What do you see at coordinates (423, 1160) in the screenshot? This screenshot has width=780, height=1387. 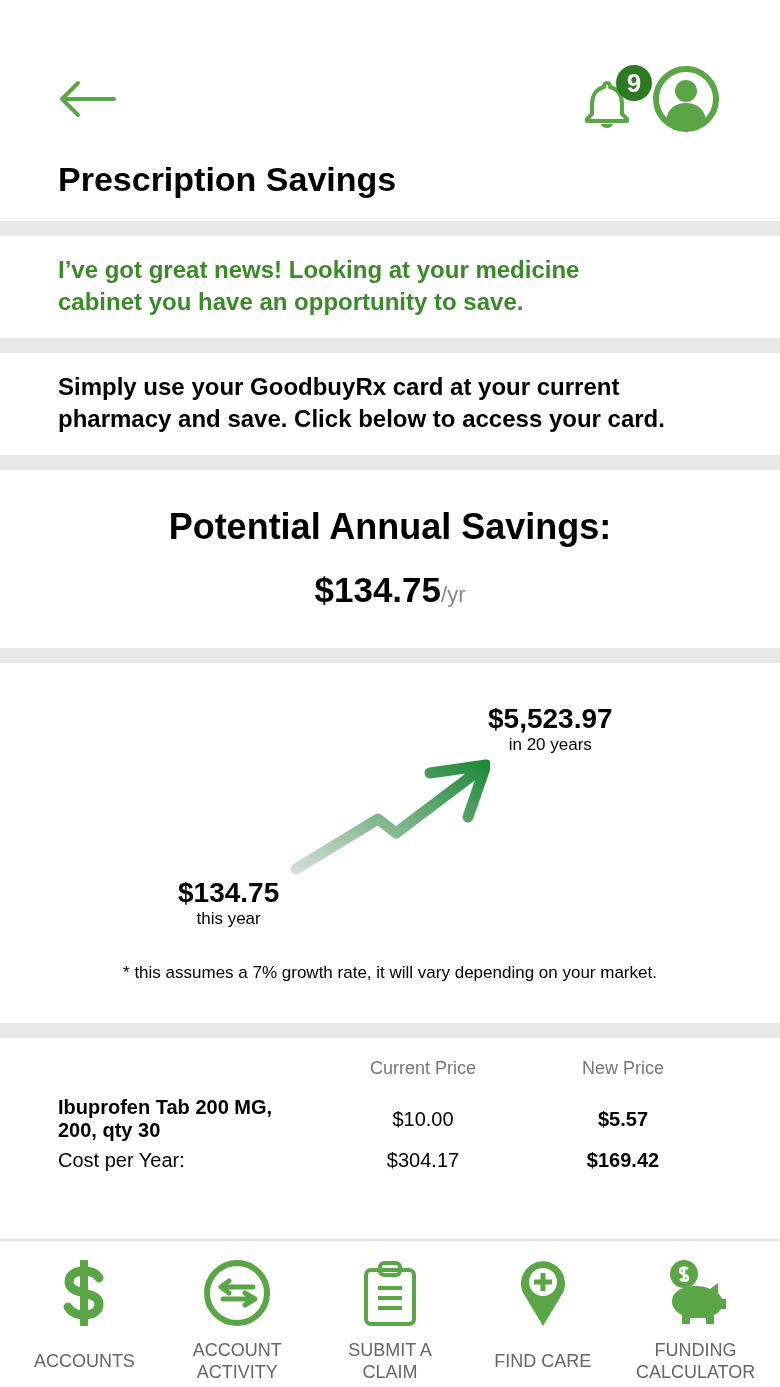 I see `current-price: $304.17` at bounding box center [423, 1160].